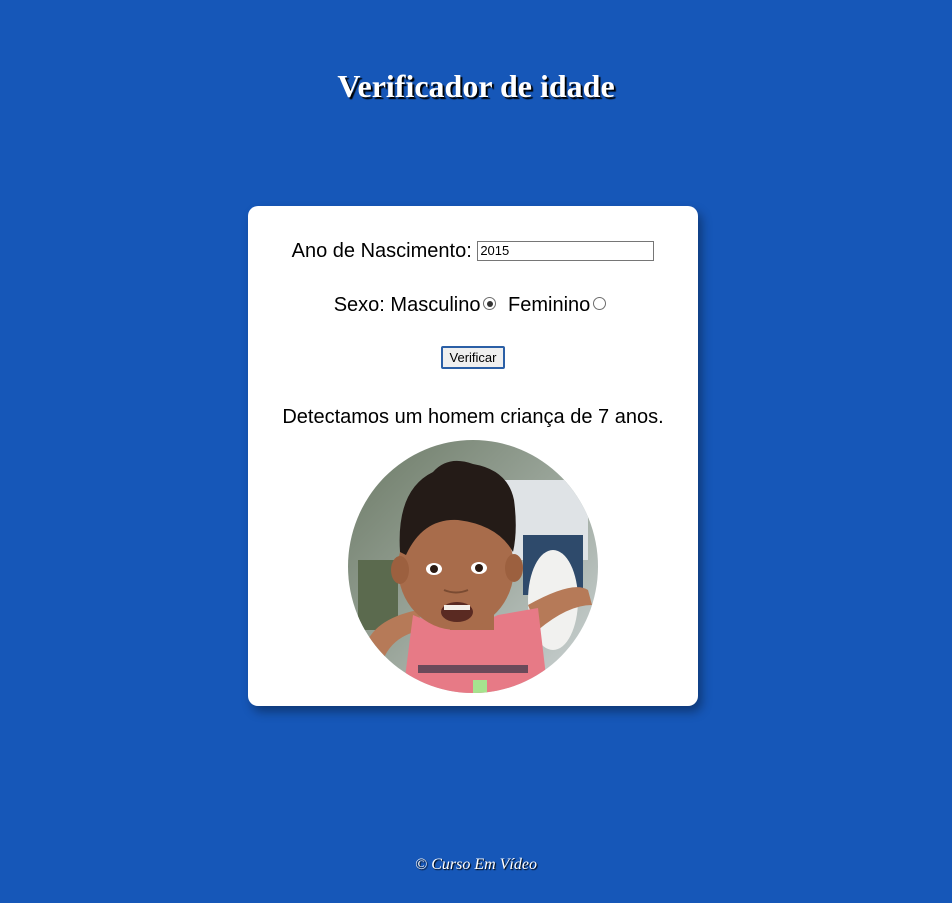  What do you see at coordinates (476, 864) in the screenshot?
I see `footer-copyright: © Curso Em Vídeo` at bounding box center [476, 864].